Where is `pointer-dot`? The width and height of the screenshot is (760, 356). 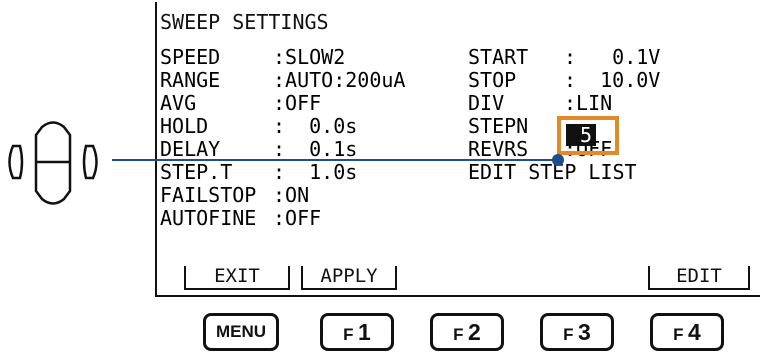
pointer-dot is located at coordinates (558, 160).